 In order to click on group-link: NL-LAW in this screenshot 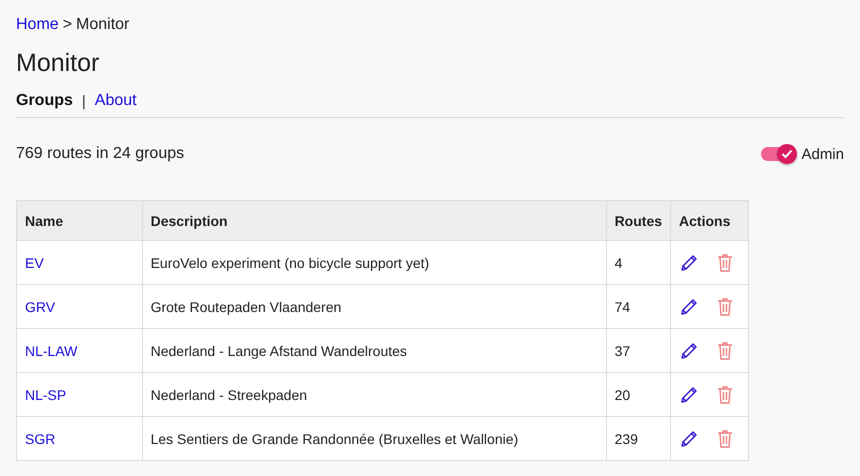, I will do `click(51, 351)`.